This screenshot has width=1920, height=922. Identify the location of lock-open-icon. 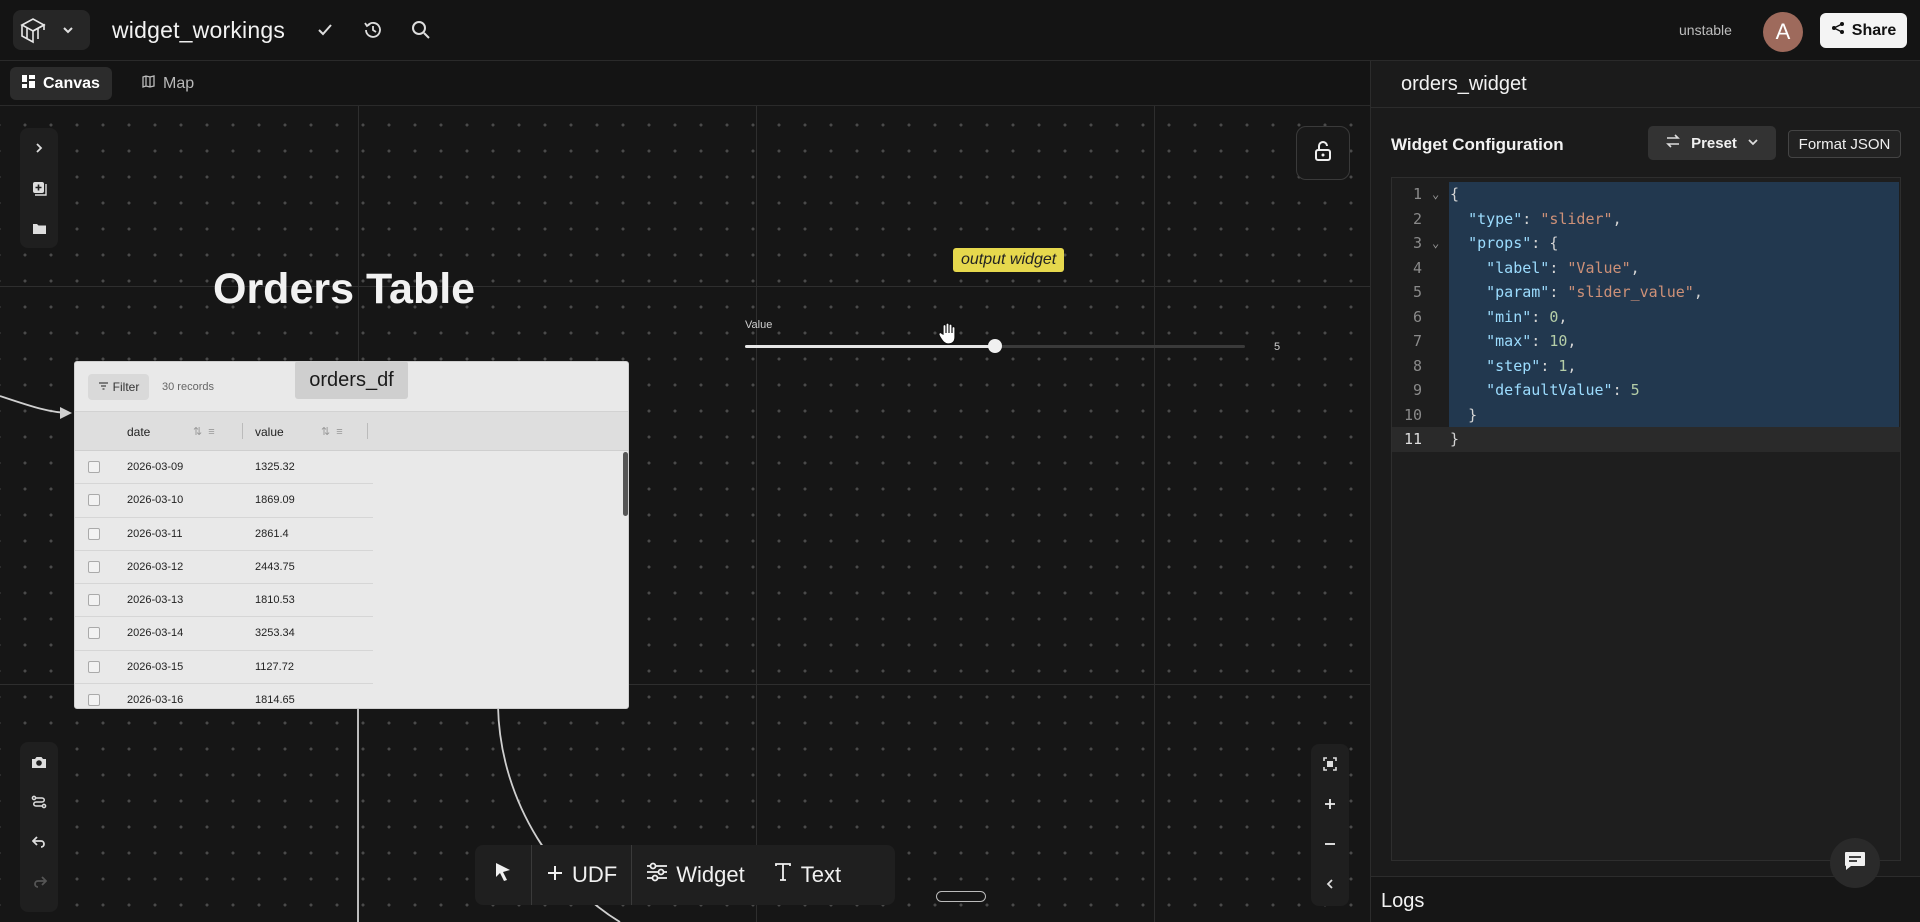
(1323, 153).